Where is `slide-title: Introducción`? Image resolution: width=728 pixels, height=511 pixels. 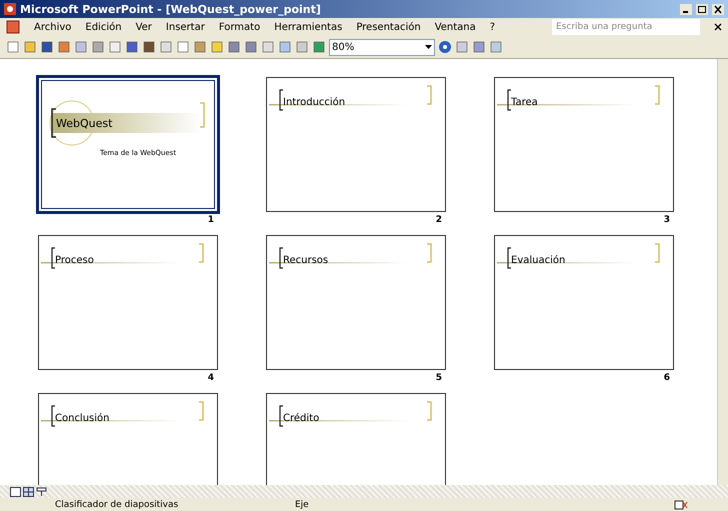
slide-title: Introducción is located at coordinates (314, 102).